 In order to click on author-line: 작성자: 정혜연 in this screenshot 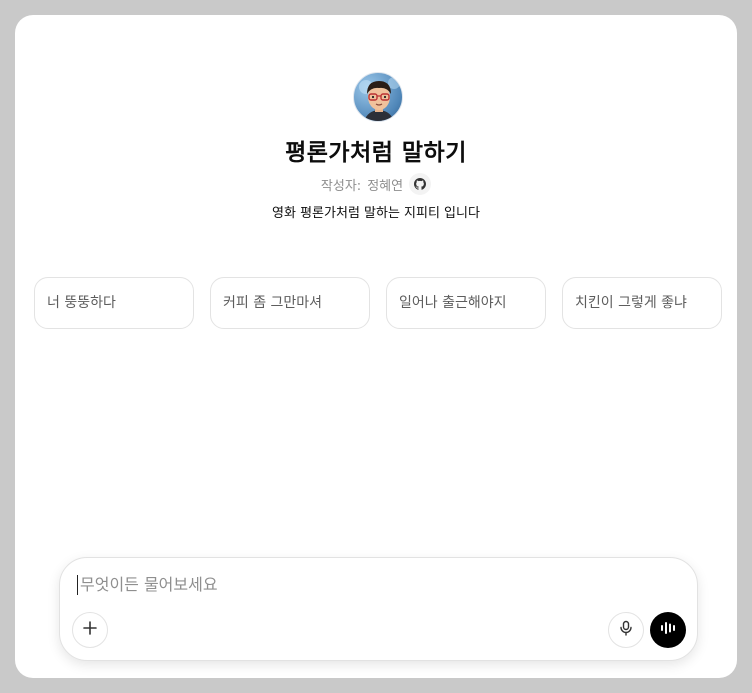, I will do `click(376, 184)`.